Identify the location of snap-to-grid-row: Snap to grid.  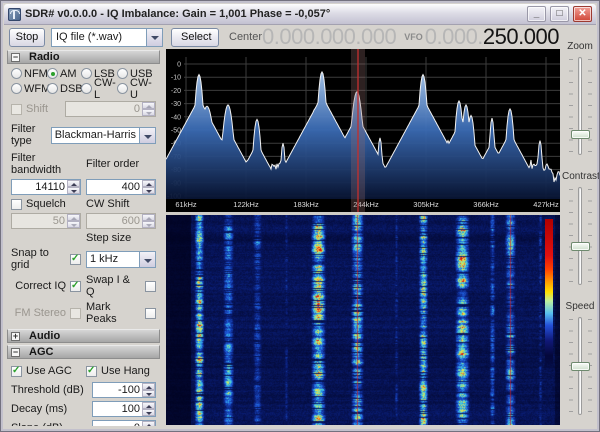
(46, 259).